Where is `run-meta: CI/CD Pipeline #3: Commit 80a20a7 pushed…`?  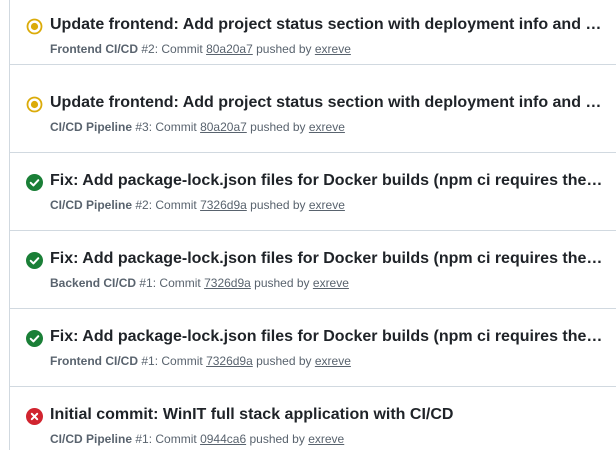 run-meta: CI/CD Pipeline #3: Commit 80a20a7 pushed… is located at coordinates (197, 127).